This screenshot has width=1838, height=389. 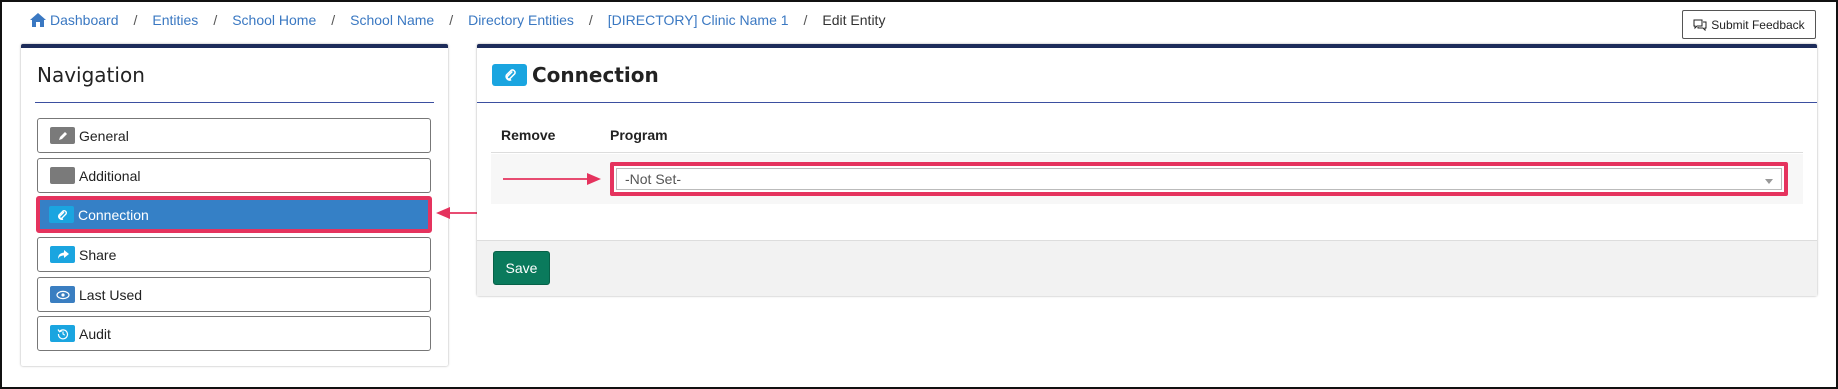 I want to click on nav-item-additional: Additional, so click(x=234, y=175).